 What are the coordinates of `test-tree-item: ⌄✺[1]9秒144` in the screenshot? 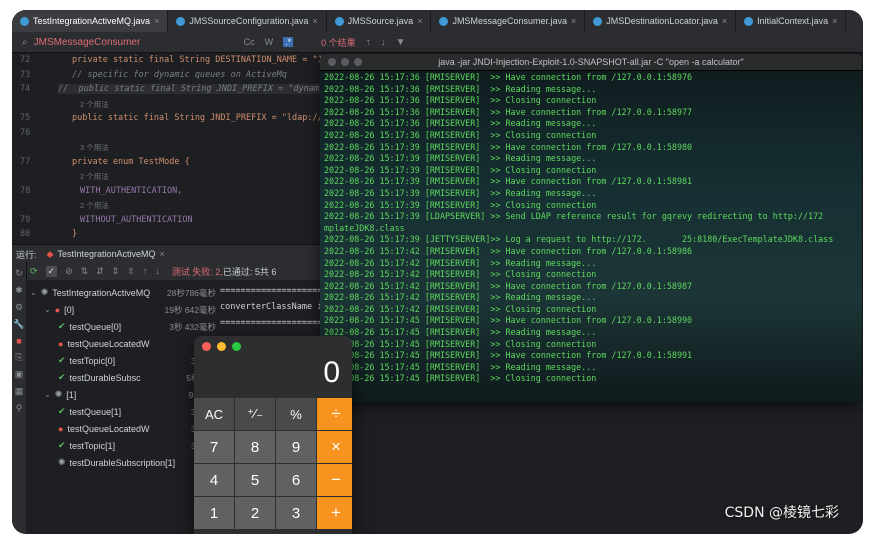 It's located at (121, 394).